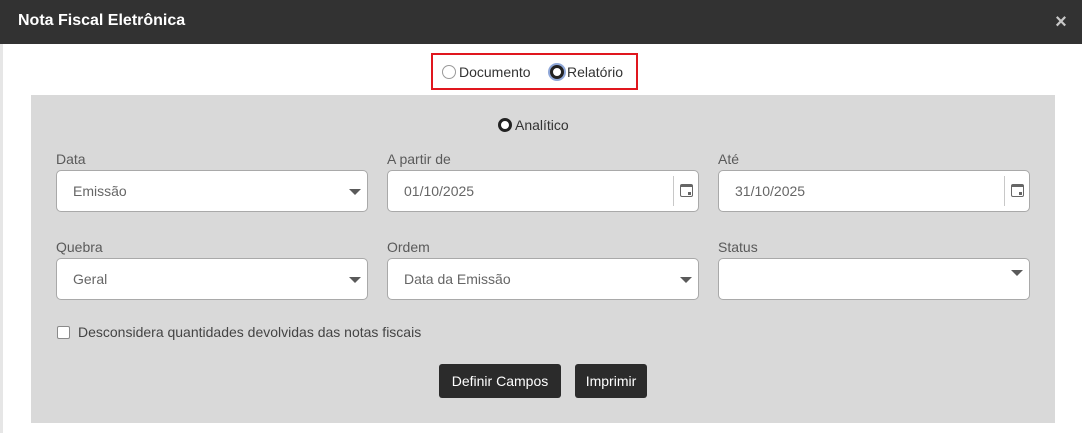 This screenshot has width=1082, height=433. I want to click on radio-relatorio: Relatório, so click(586, 72).